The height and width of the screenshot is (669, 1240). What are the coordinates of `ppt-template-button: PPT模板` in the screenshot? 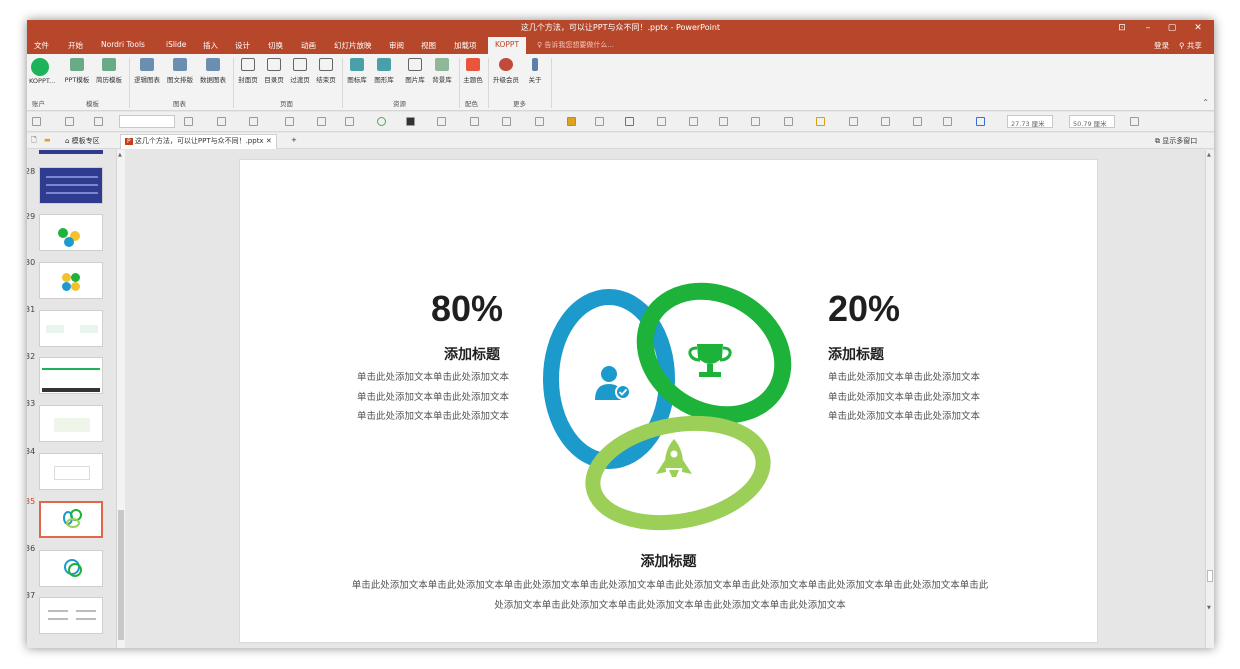 It's located at (77, 71).